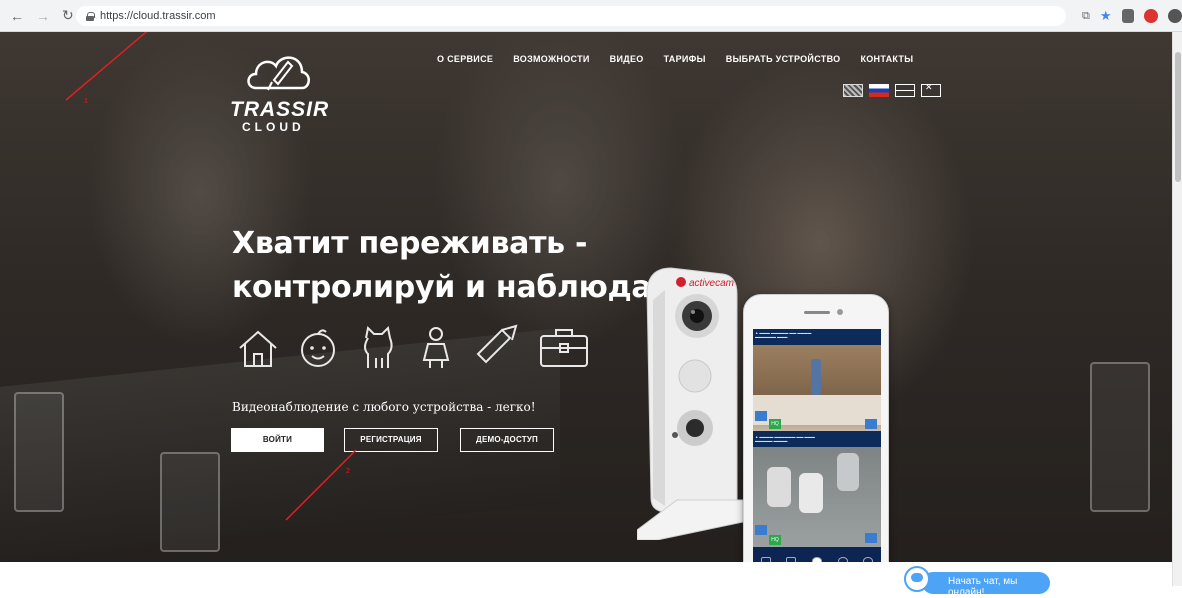 This screenshot has width=1182, height=598. I want to click on chat-button: Начать чат, мы онлайн!, so click(986, 585).